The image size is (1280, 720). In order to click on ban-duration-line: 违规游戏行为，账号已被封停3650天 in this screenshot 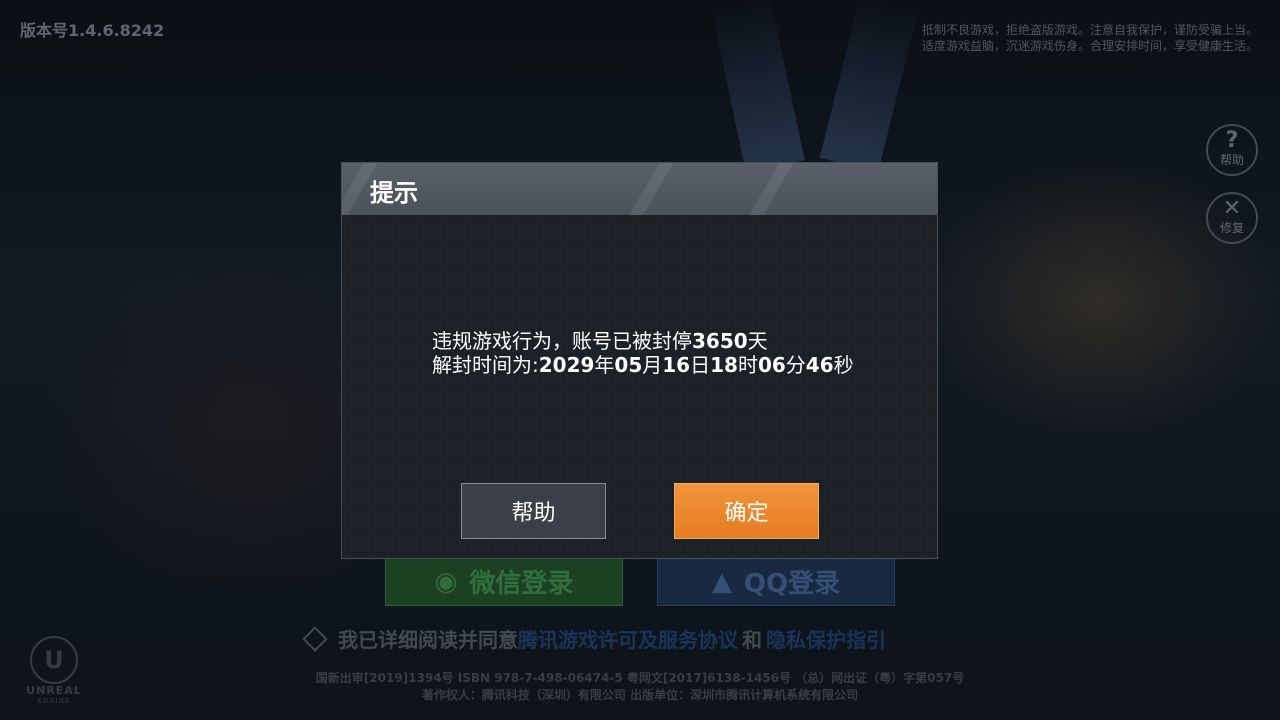, I will do `click(600, 341)`.